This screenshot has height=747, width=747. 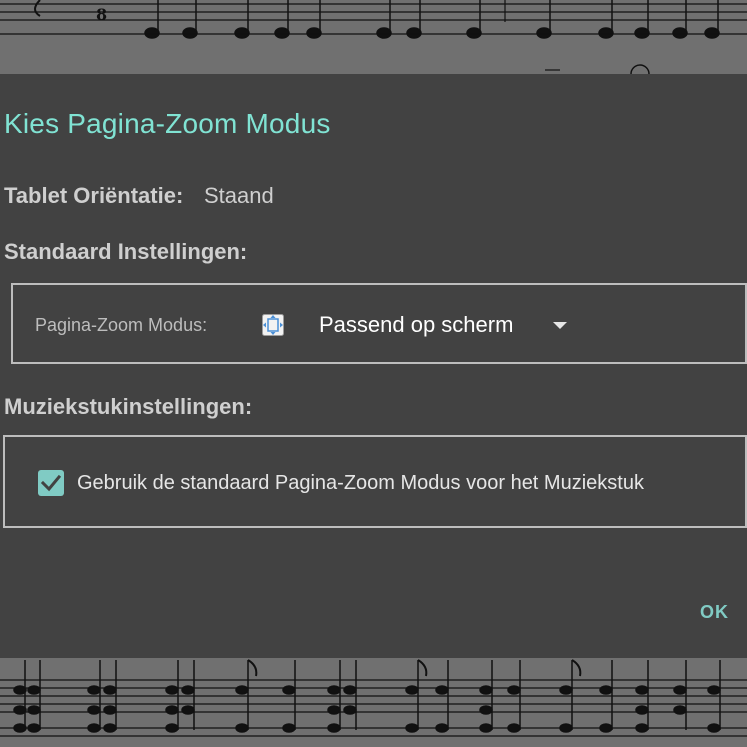 I want to click on ok-button: OK, so click(x=714, y=612).